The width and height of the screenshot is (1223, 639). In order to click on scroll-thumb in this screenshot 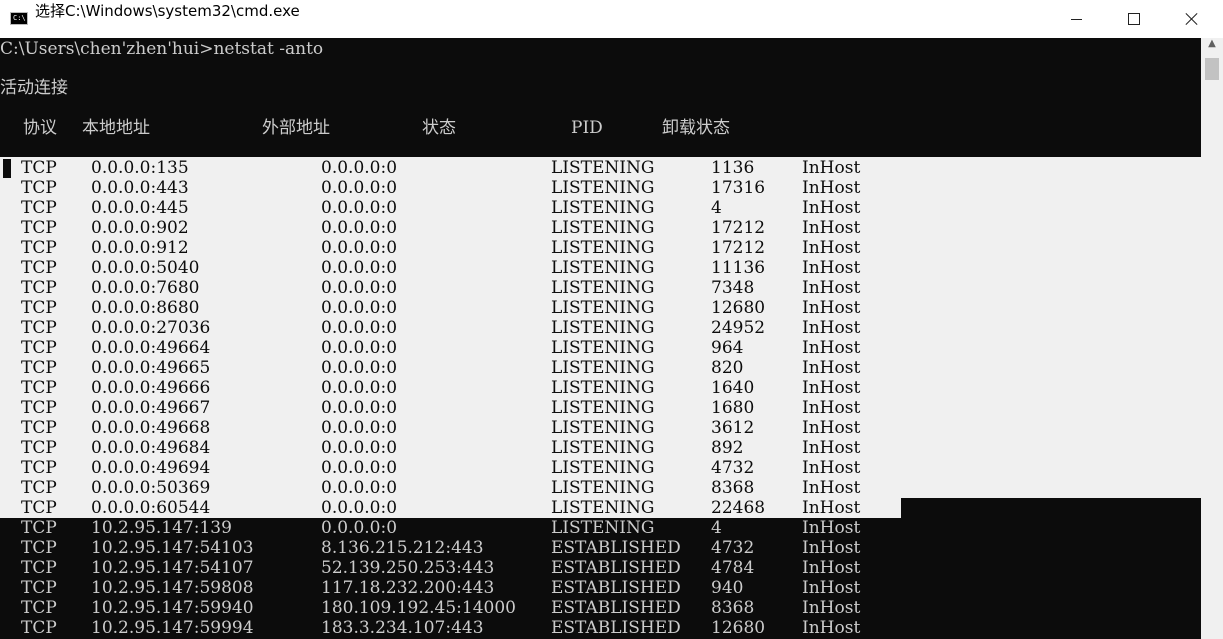, I will do `click(1212, 69)`.